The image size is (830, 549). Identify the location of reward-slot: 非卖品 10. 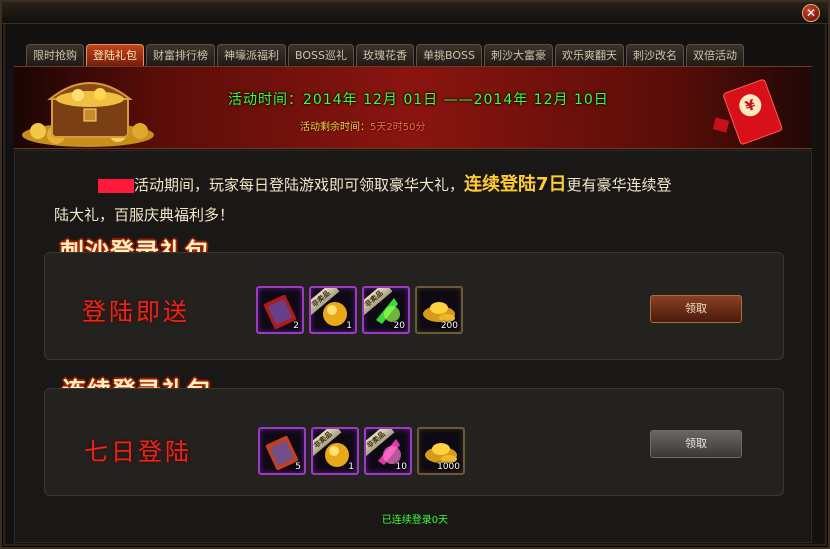
(388, 451).